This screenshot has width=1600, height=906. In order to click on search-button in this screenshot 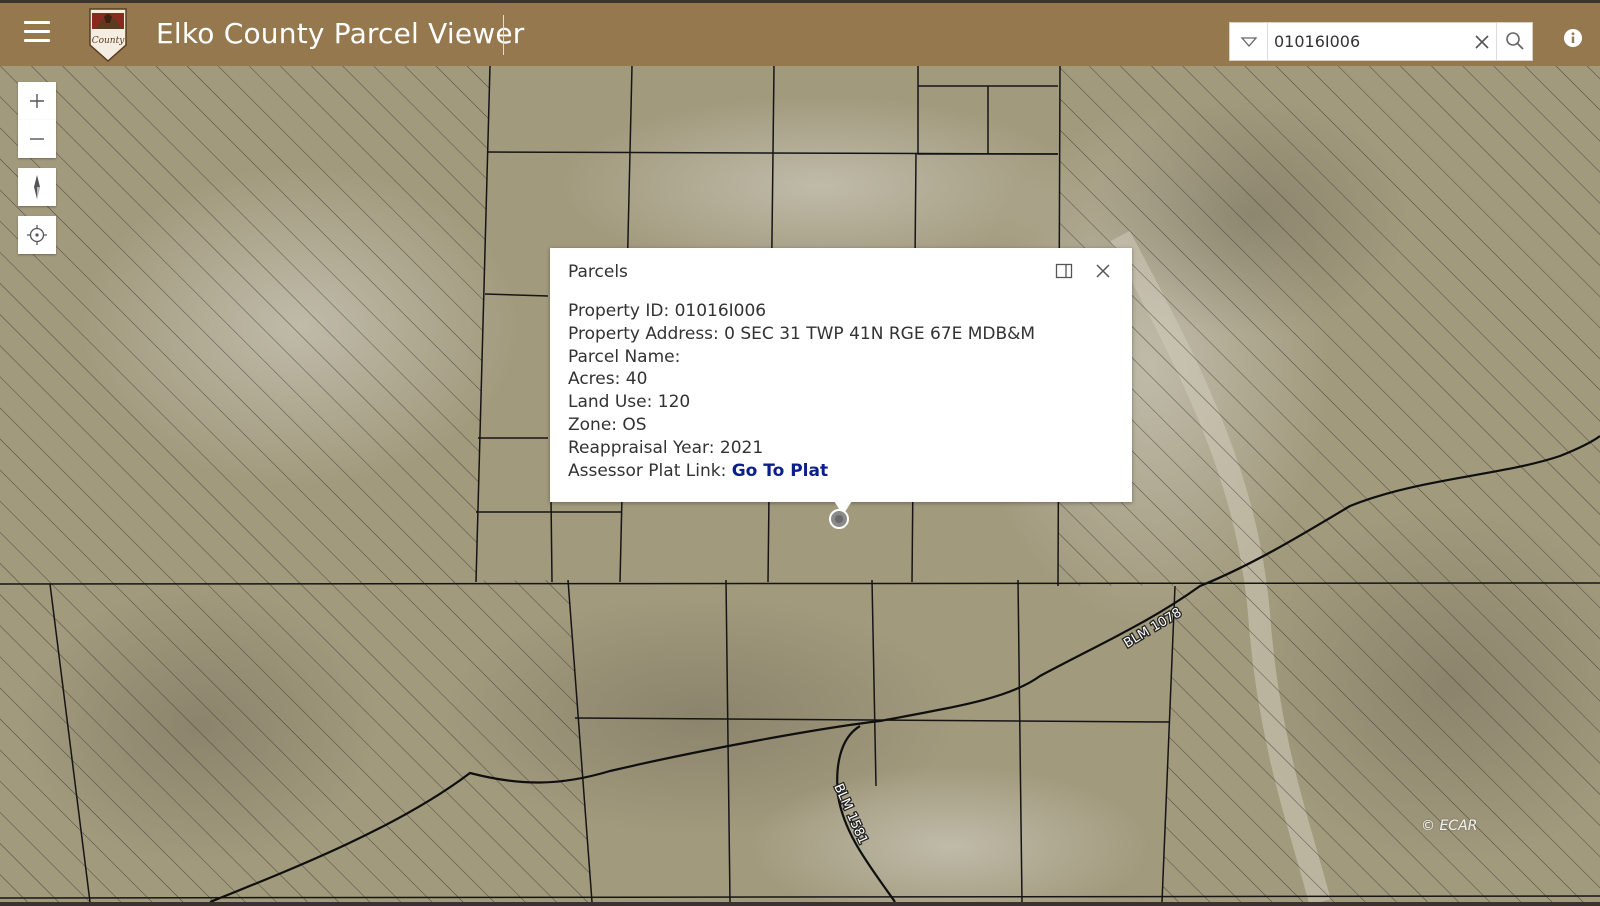, I will do `click(1515, 41)`.